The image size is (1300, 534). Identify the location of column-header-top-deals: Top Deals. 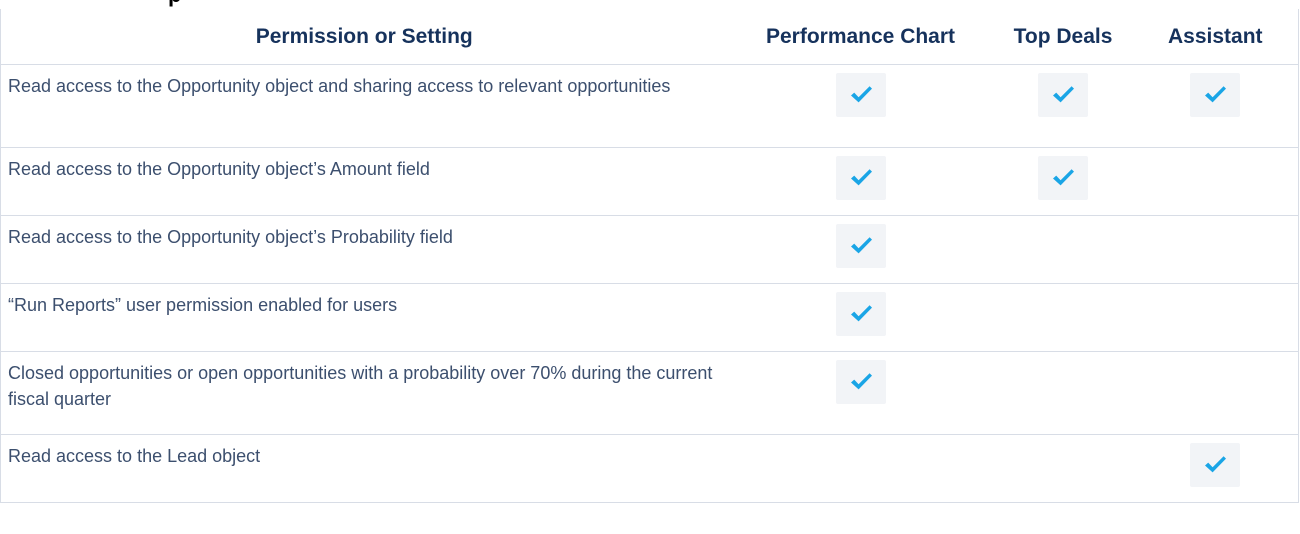
(1063, 37).